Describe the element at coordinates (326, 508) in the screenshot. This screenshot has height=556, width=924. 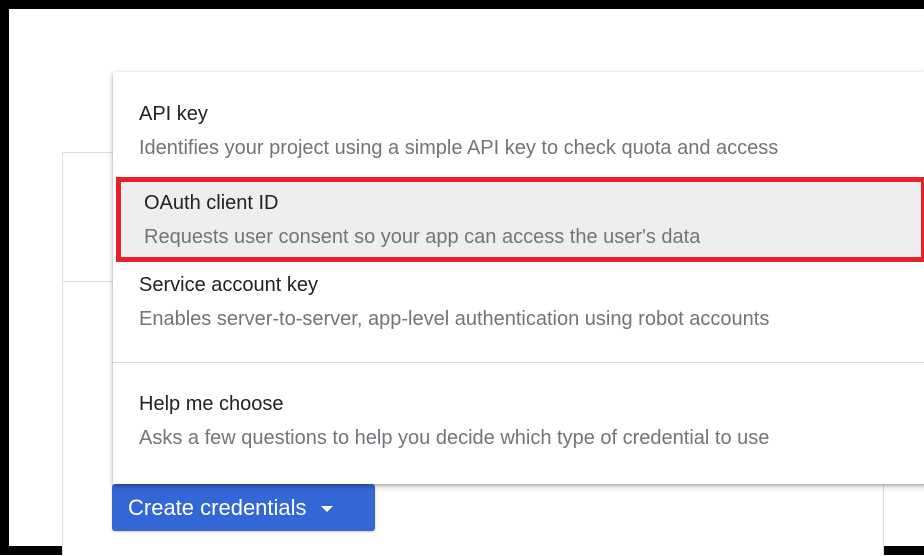
I see `caret-down-icon` at that location.